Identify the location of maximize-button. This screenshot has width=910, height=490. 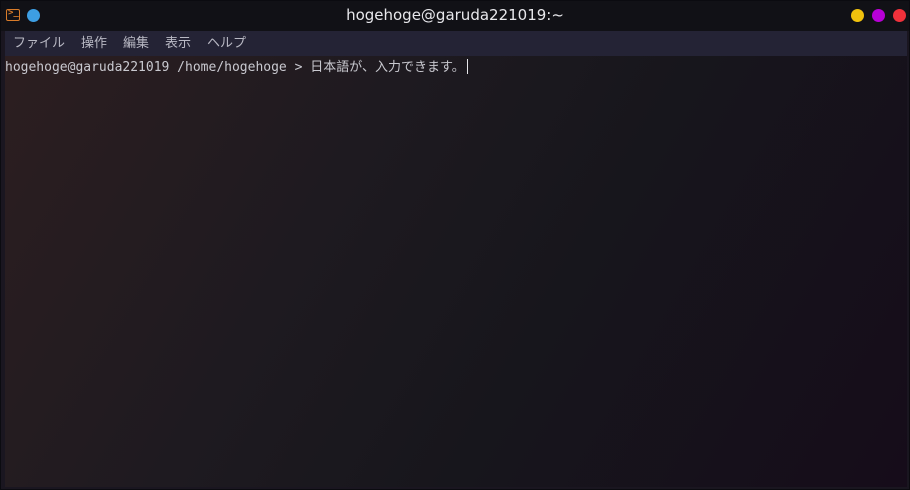
(878, 15).